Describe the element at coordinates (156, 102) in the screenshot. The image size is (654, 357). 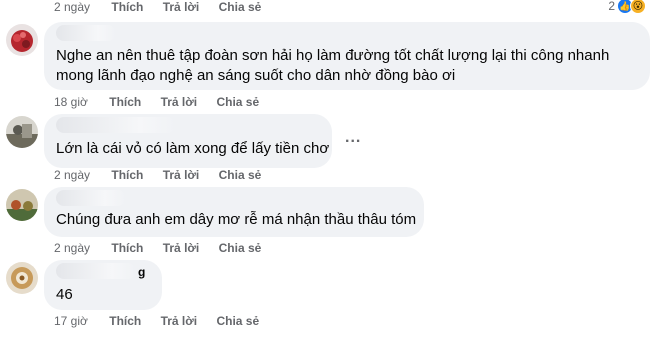
I see `comment-actions: 18 giờ Thích Trả lời Chia sẻ` at that location.